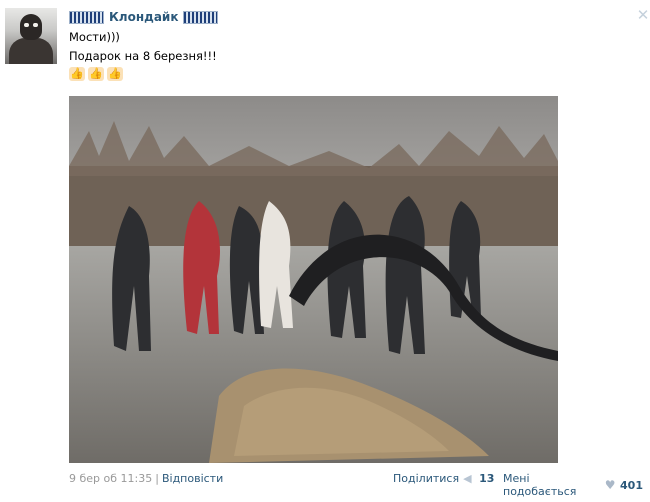 The height and width of the screenshot is (502, 650). I want to click on like-count: 401, so click(631, 485).